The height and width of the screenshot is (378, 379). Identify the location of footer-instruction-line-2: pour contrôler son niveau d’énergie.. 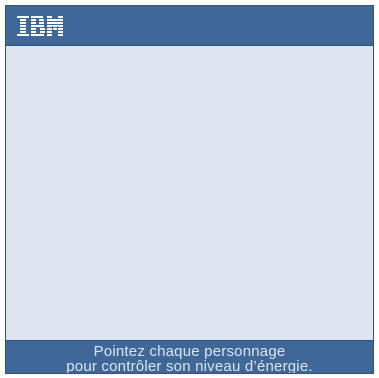
(189, 365).